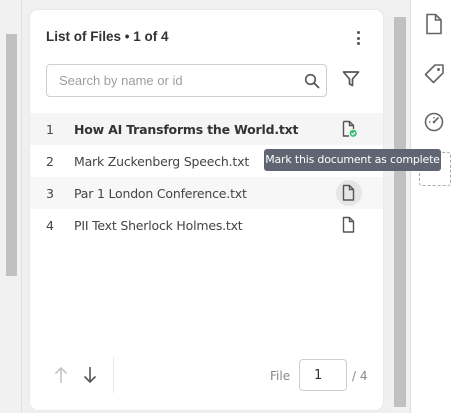  Describe the element at coordinates (280, 376) in the screenshot. I see `file-page-label: File` at that location.